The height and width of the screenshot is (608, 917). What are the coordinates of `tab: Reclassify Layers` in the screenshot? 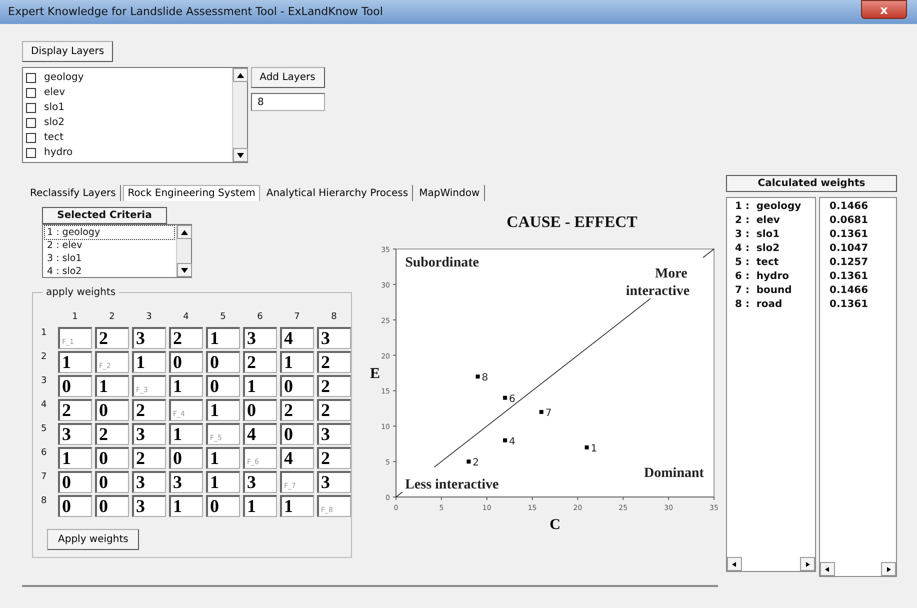 It's located at (73, 193).